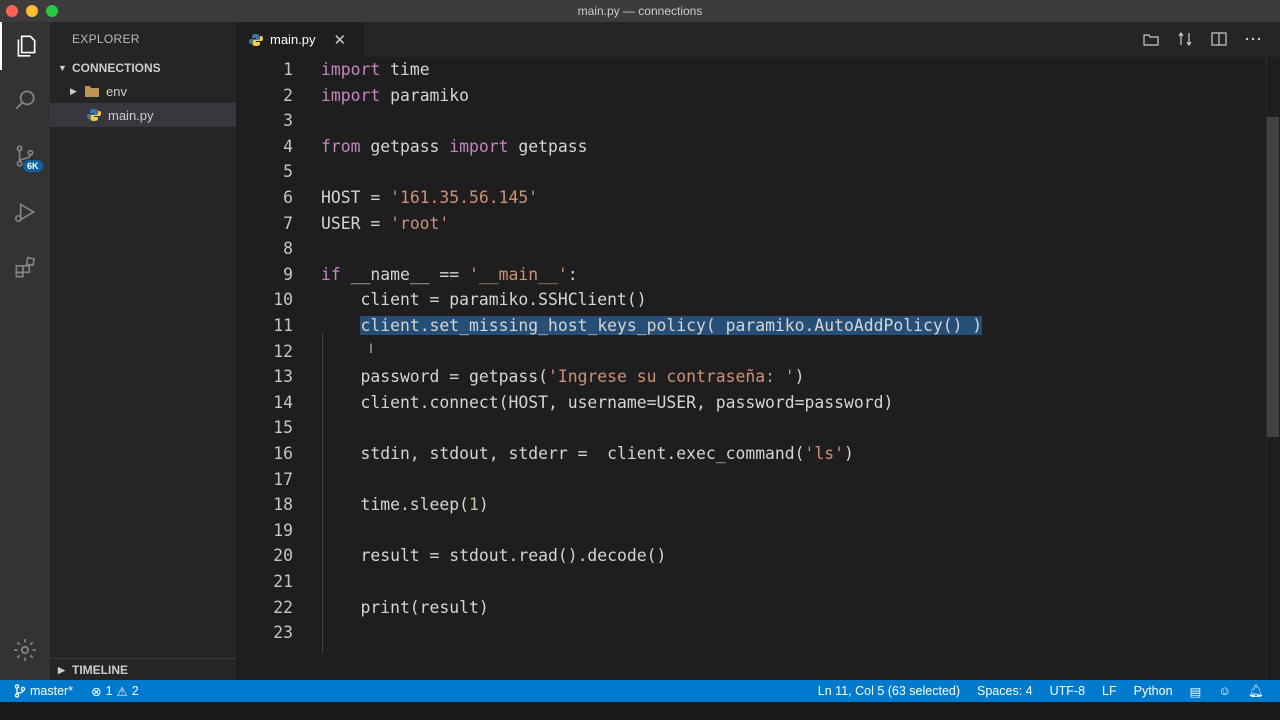 This screenshot has width=1280, height=720. Describe the element at coordinates (94, 115) in the screenshot. I see `python-icon` at that location.